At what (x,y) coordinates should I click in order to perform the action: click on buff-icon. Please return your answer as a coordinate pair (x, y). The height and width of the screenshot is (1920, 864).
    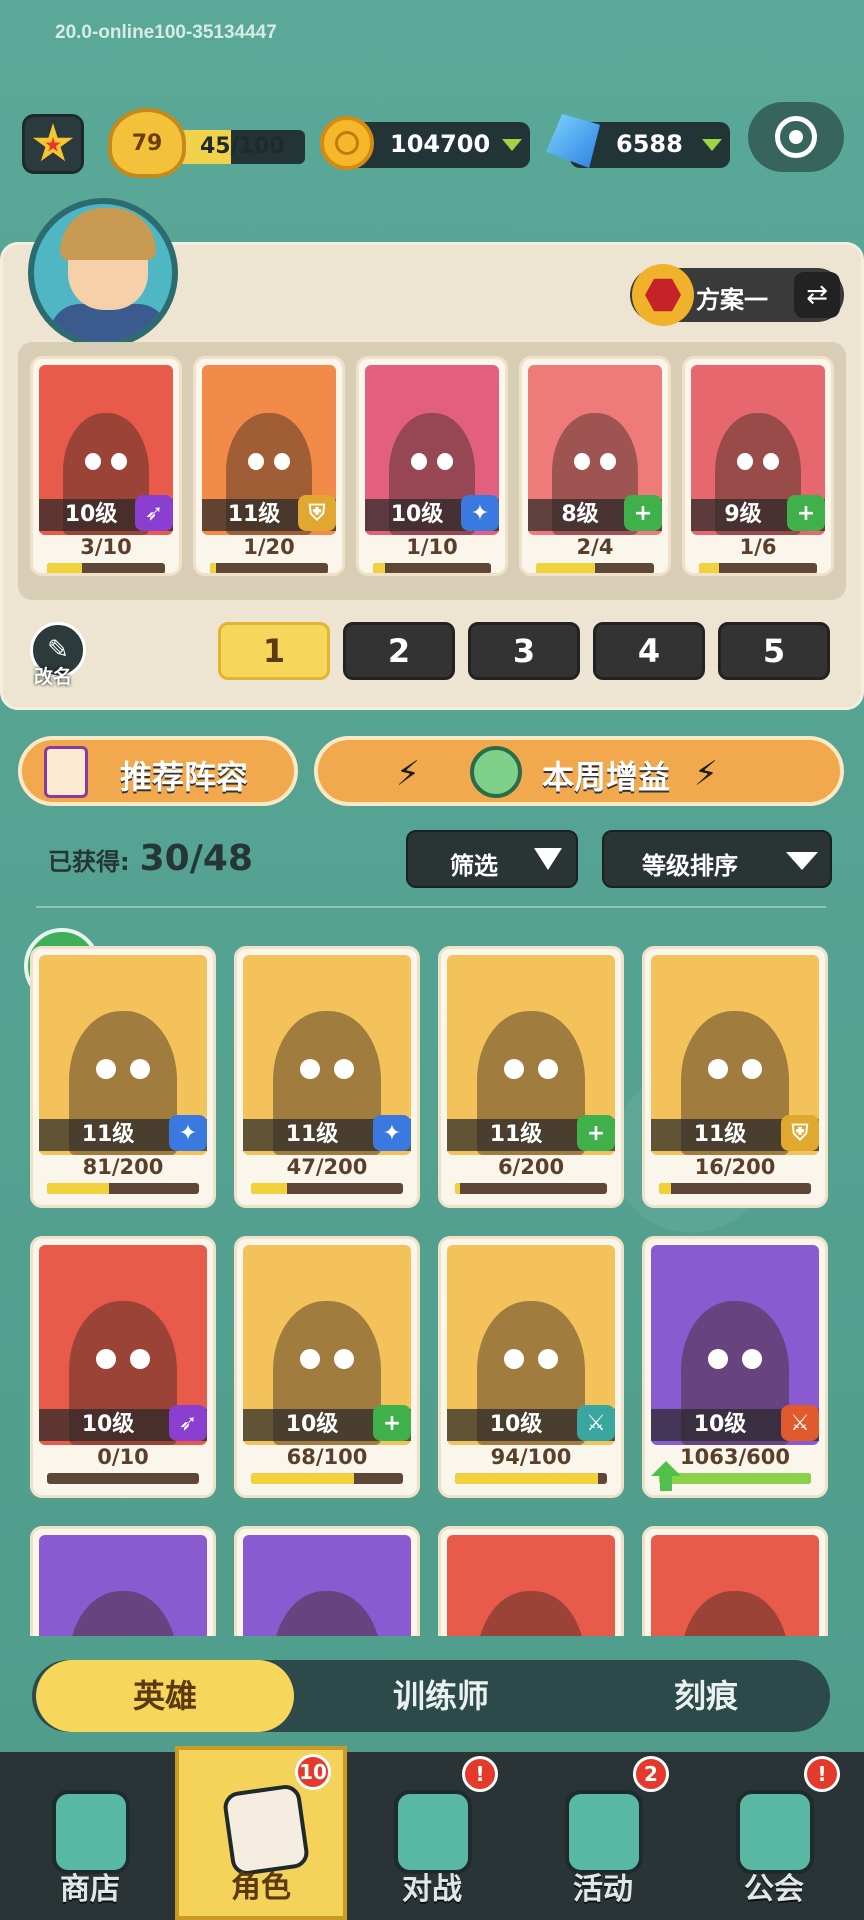
    Looking at the image, I should click on (496, 772).